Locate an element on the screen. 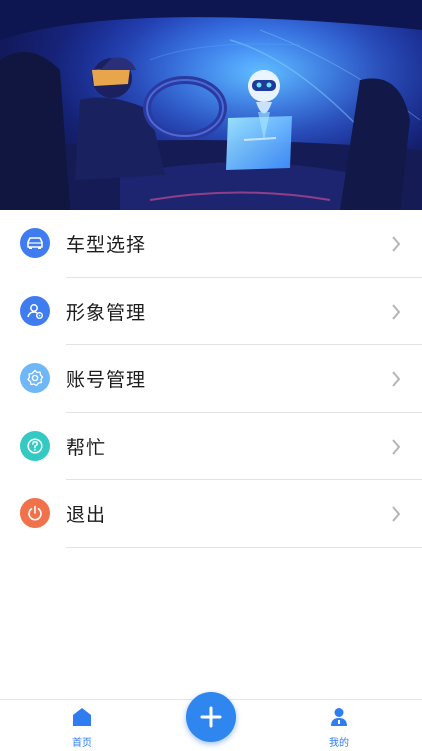 Image resolution: width=422 pixels, height=751 pixels. power-icon is located at coordinates (35, 513).